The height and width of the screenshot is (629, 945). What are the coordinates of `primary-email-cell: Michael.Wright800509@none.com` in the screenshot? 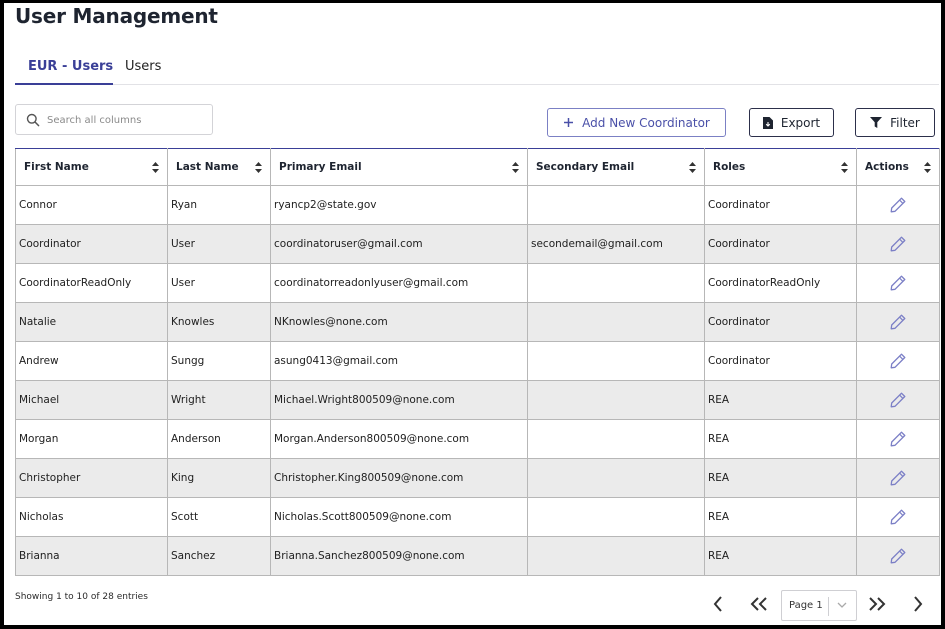 It's located at (399, 400).